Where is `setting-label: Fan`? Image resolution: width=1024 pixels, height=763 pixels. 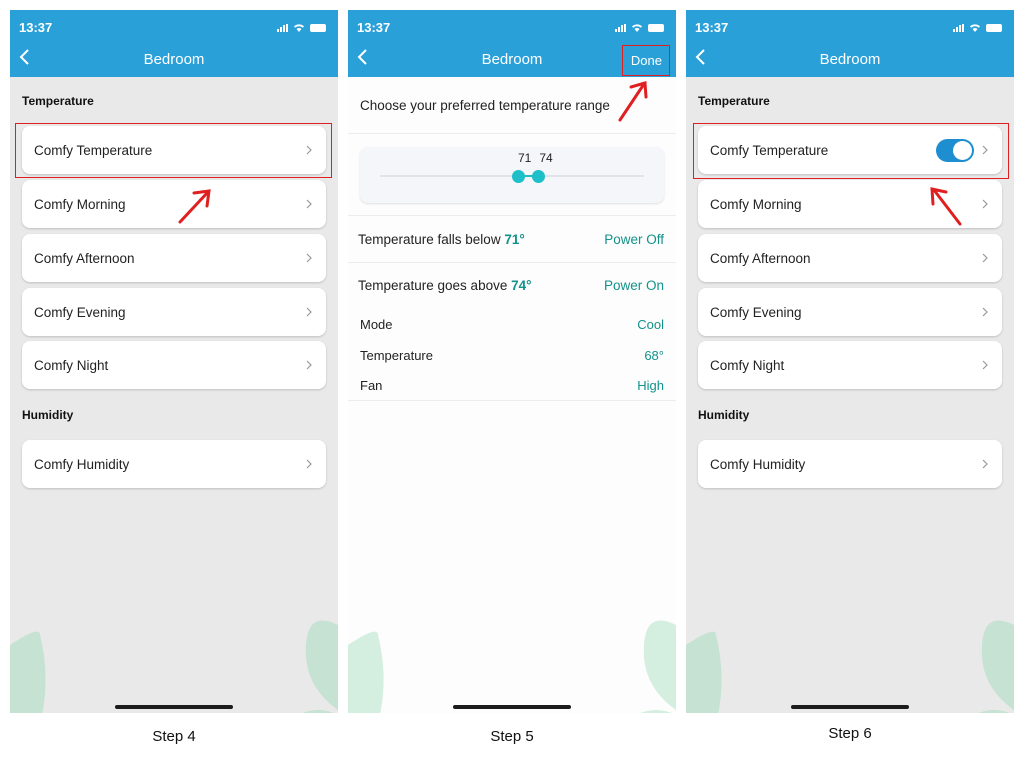 setting-label: Fan is located at coordinates (371, 385).